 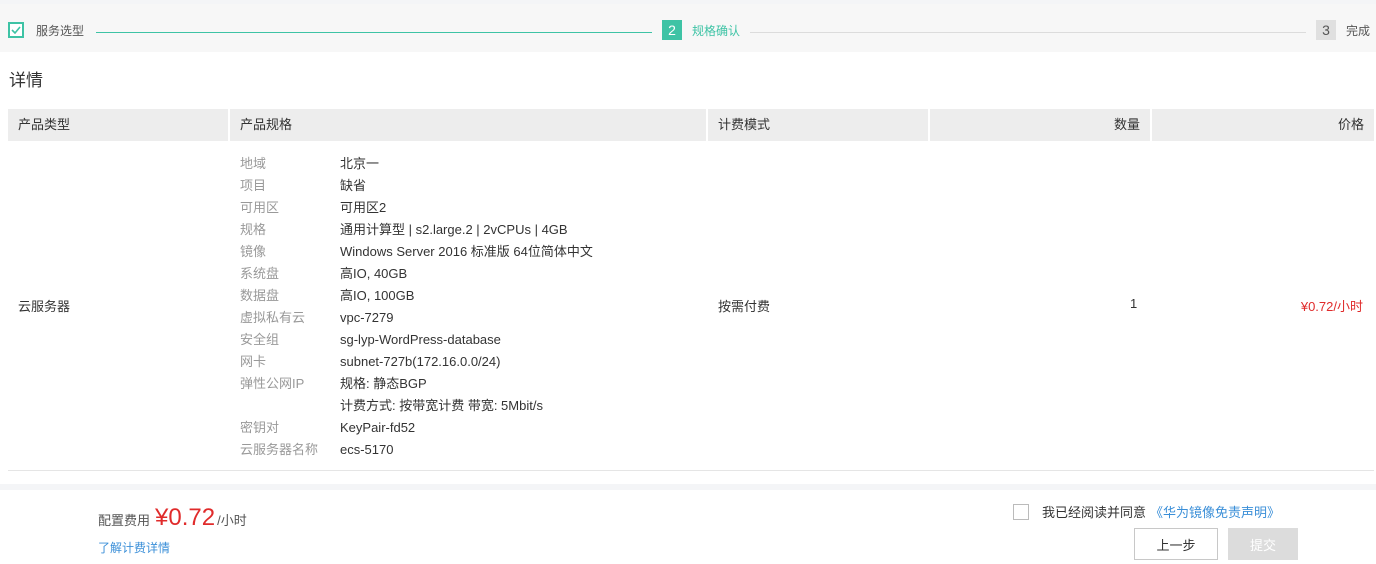 I want to click on step-number: 3, so click(x=1326, y=30).